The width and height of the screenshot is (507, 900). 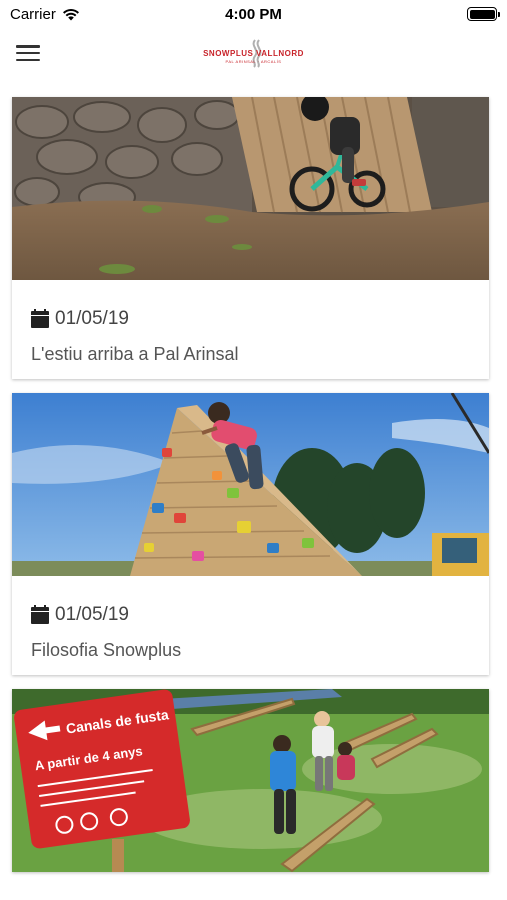 I want to click on logo-text: SNOWPLUS VALLNORD, so click(x=253, y=53).